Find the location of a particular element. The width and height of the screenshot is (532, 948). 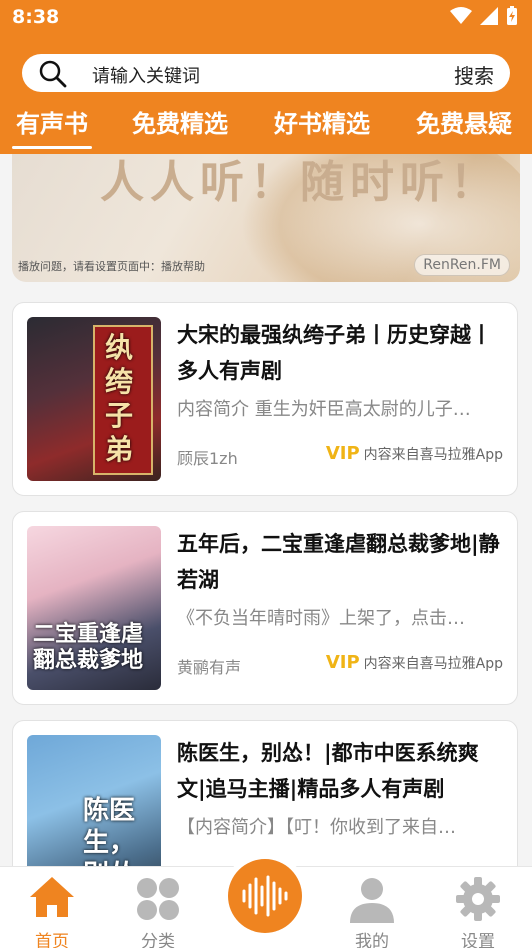

promo-banner: 人人听！随时听！ 播放问题，请看设置页面中：播放帮助 RenRen.FM is located at coordinates (266, 218).